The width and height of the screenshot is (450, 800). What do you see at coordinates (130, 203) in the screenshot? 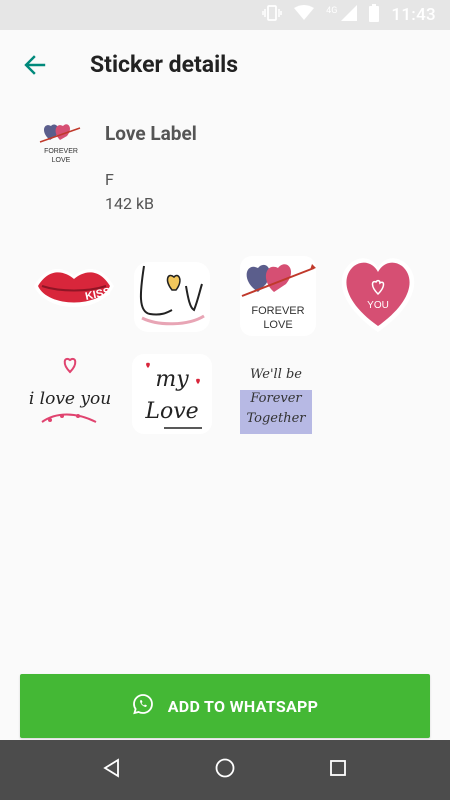
I see `pack-size: 142 kB` at bounding box center [130, 203].